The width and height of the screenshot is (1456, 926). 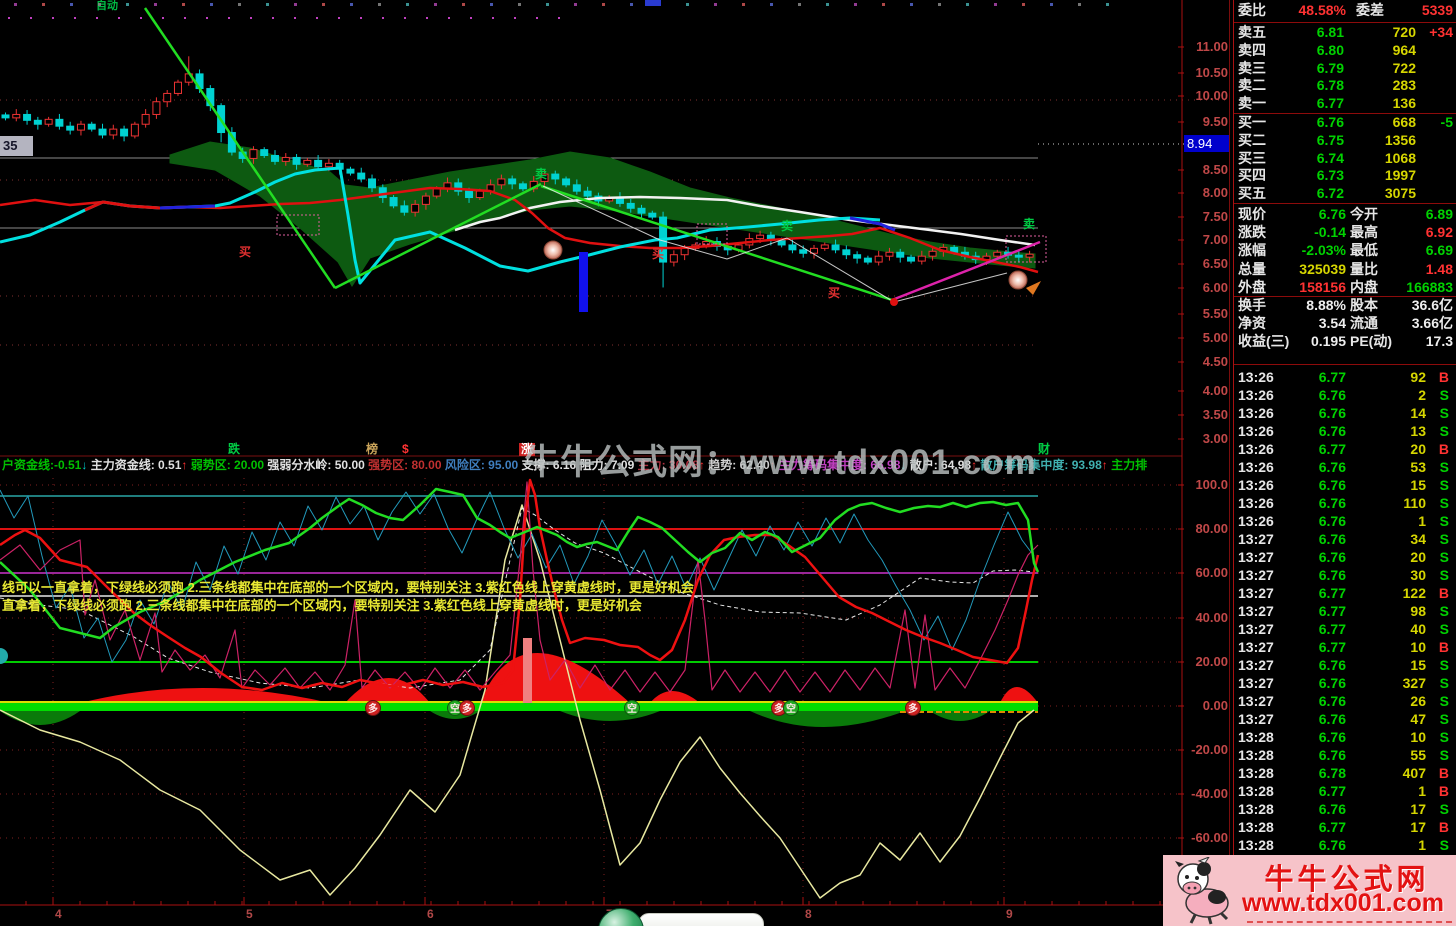 What do you see at coordinates (1343, 809) in the screenshot?
I see `time-sales-row: 13:28 6.76 17 S` at bounding box center [1343, 809].